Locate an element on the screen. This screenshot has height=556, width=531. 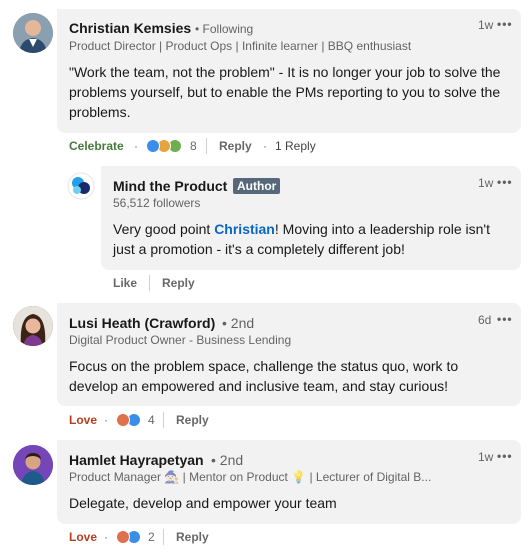
author-headline: Digital Product Owner - Business Lending is located at coordinates (180, 340).